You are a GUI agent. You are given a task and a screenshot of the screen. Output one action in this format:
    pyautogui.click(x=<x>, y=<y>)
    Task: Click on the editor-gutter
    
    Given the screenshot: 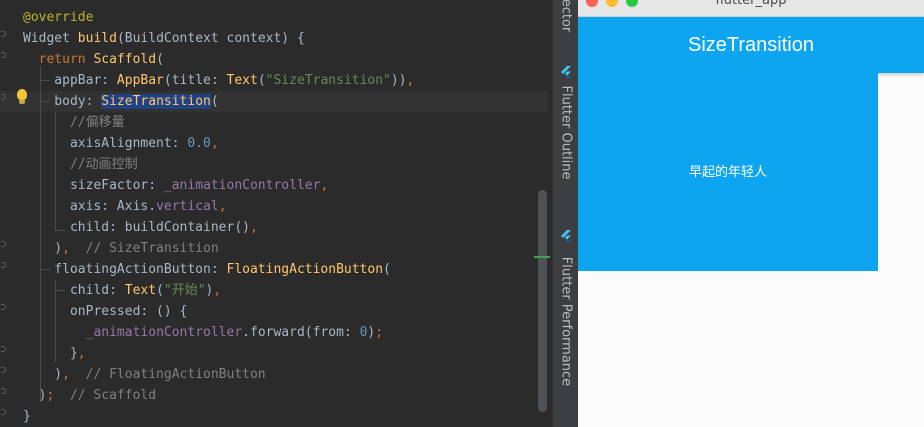 What is the action you would take?
    pyautogui.click(x=5, y=213)
    